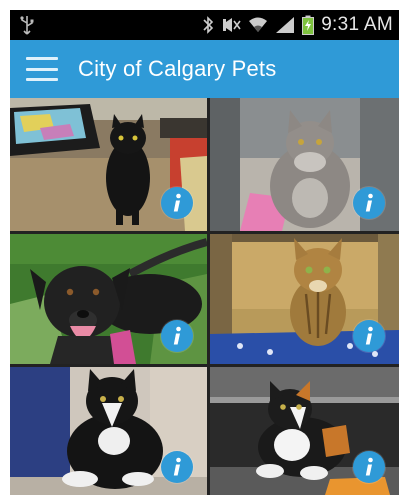 The image size is (399, 495). Describe the element at coordinates (232, 25) in the screenshot. I see `mute-icon` at that location.